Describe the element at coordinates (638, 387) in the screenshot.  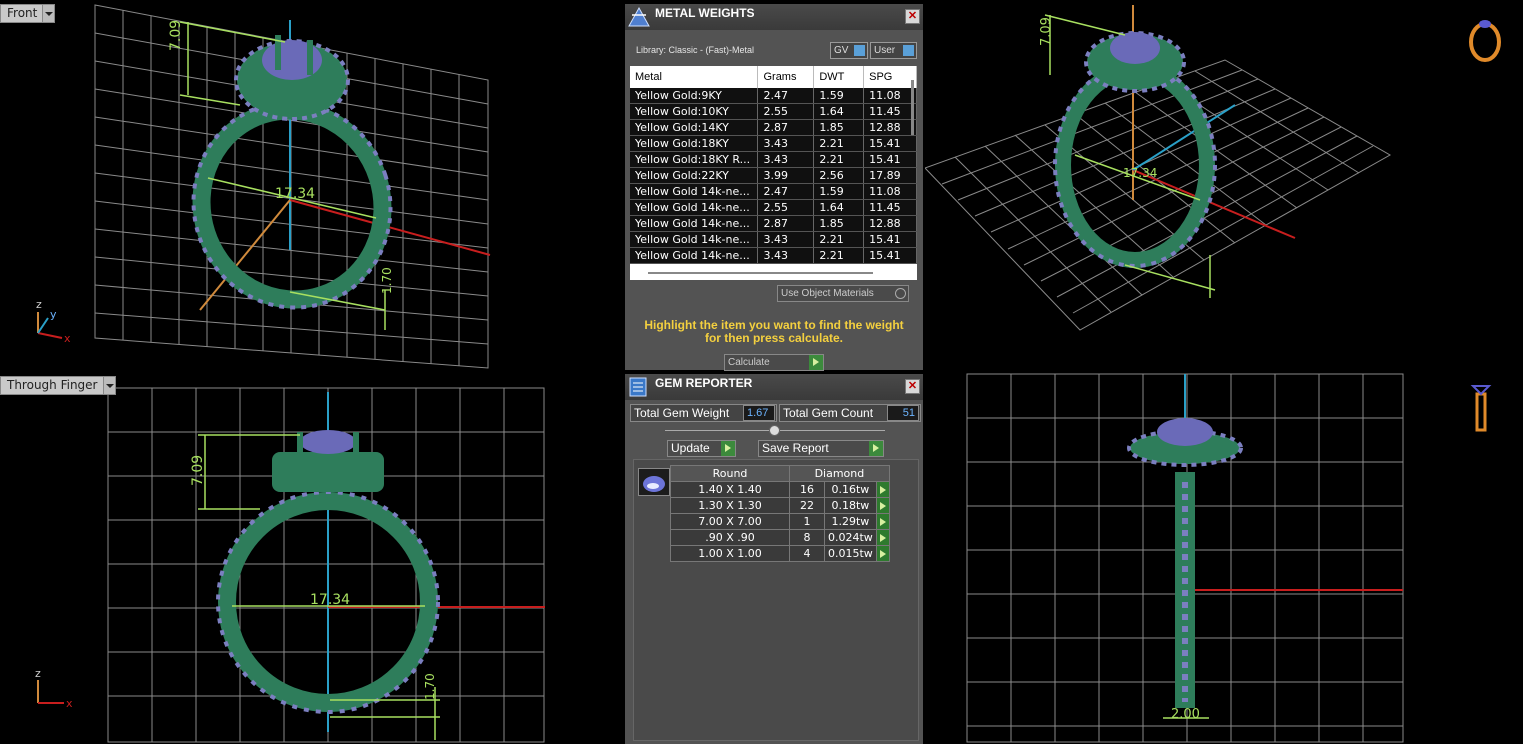
I see `report-icon` at that location.